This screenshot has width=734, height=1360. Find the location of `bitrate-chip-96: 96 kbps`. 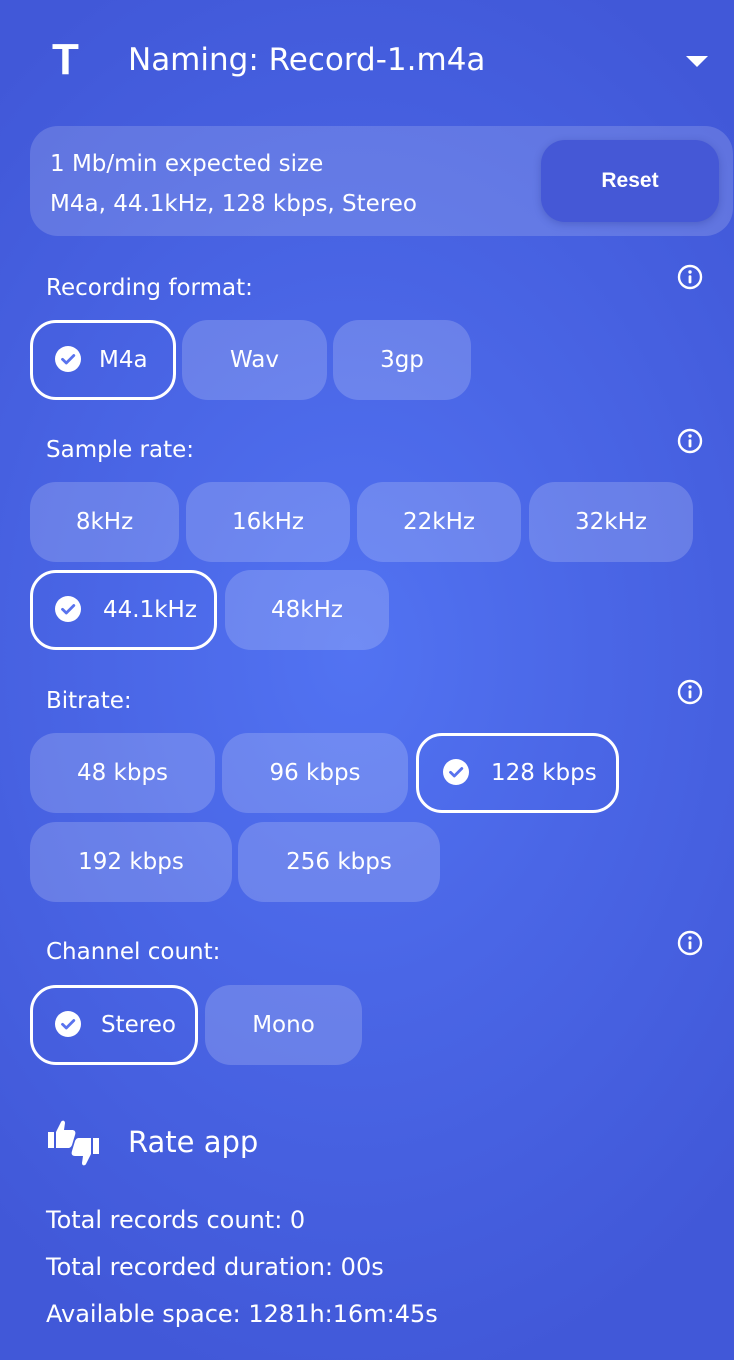

bitrate-chip-96: 96 kbps is located at coordinates (315, 773).